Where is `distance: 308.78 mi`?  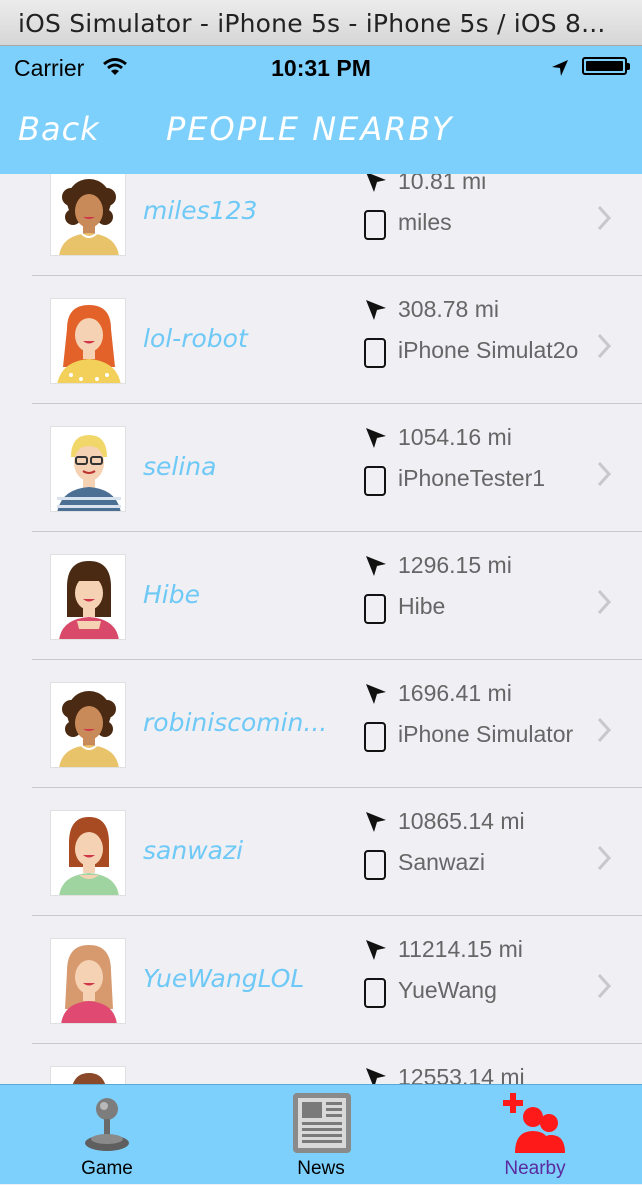
distance: 308.78 mi is located at coordinates (449, 309).